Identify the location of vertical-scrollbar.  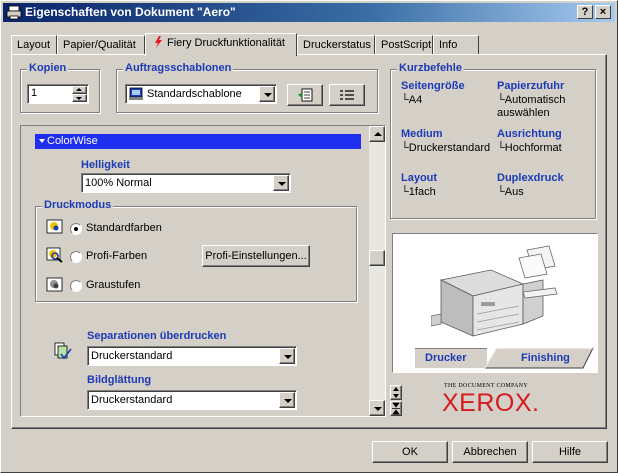
(377, 271).